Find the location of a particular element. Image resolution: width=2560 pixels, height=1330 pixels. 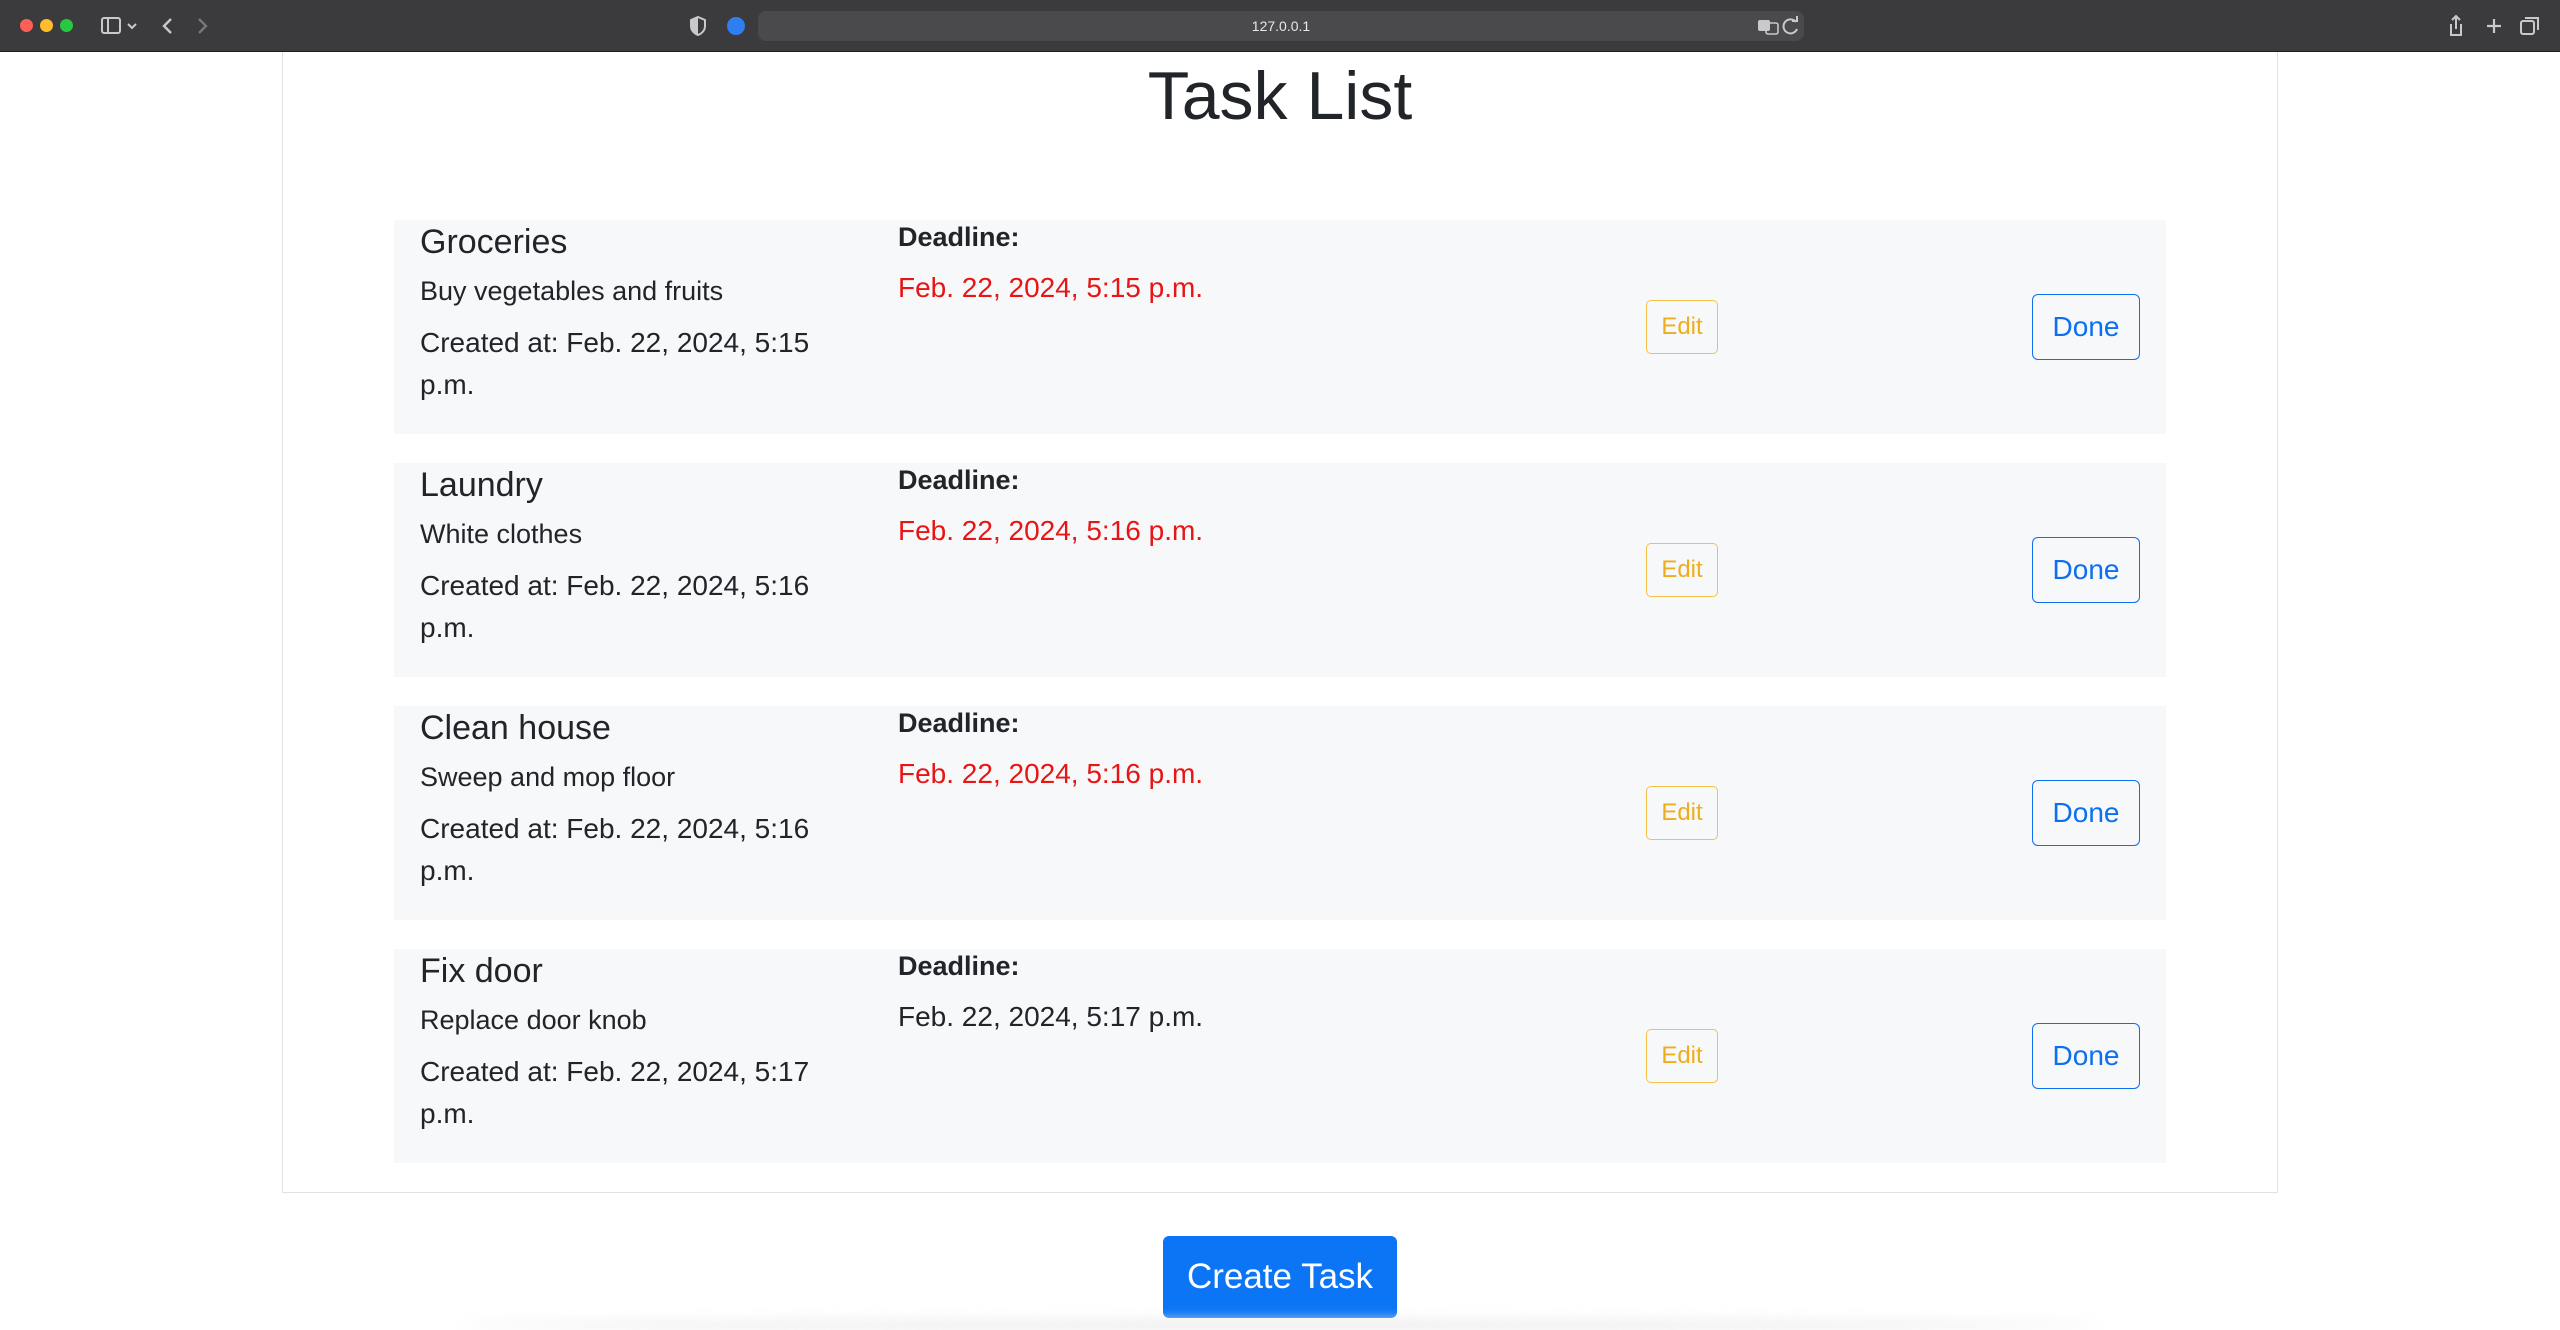

sidebar-icon is located at coordinates (120, 26).